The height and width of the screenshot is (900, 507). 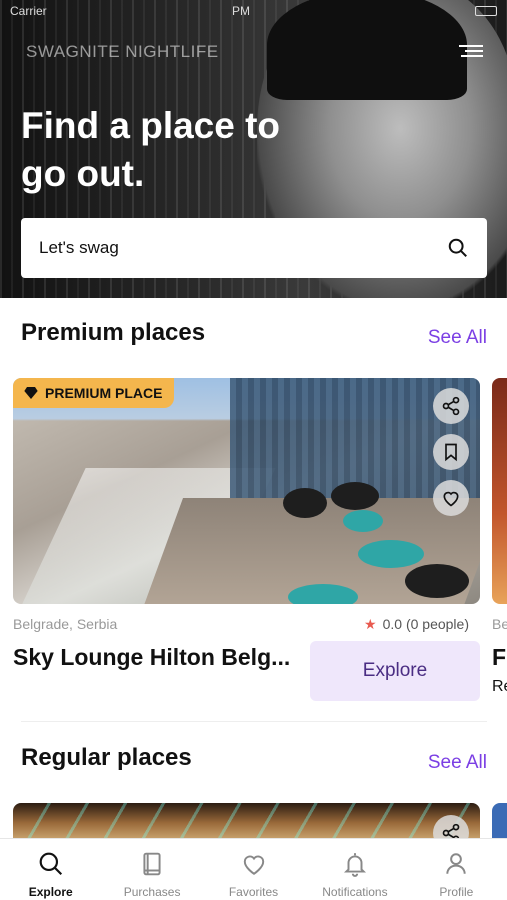 What do you see at coordinates (395, 671) in the screenshot?
I see `explore-button: Explore` at bounding box center [395, 671].